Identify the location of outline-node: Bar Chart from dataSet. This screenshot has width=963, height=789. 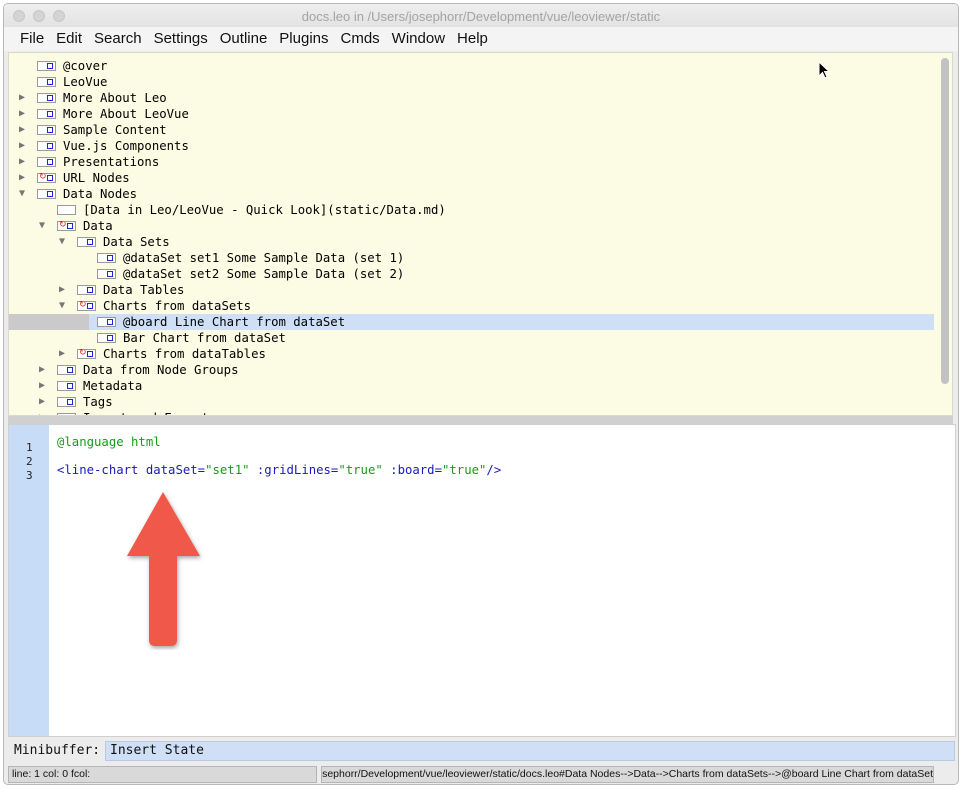
(471, 338).